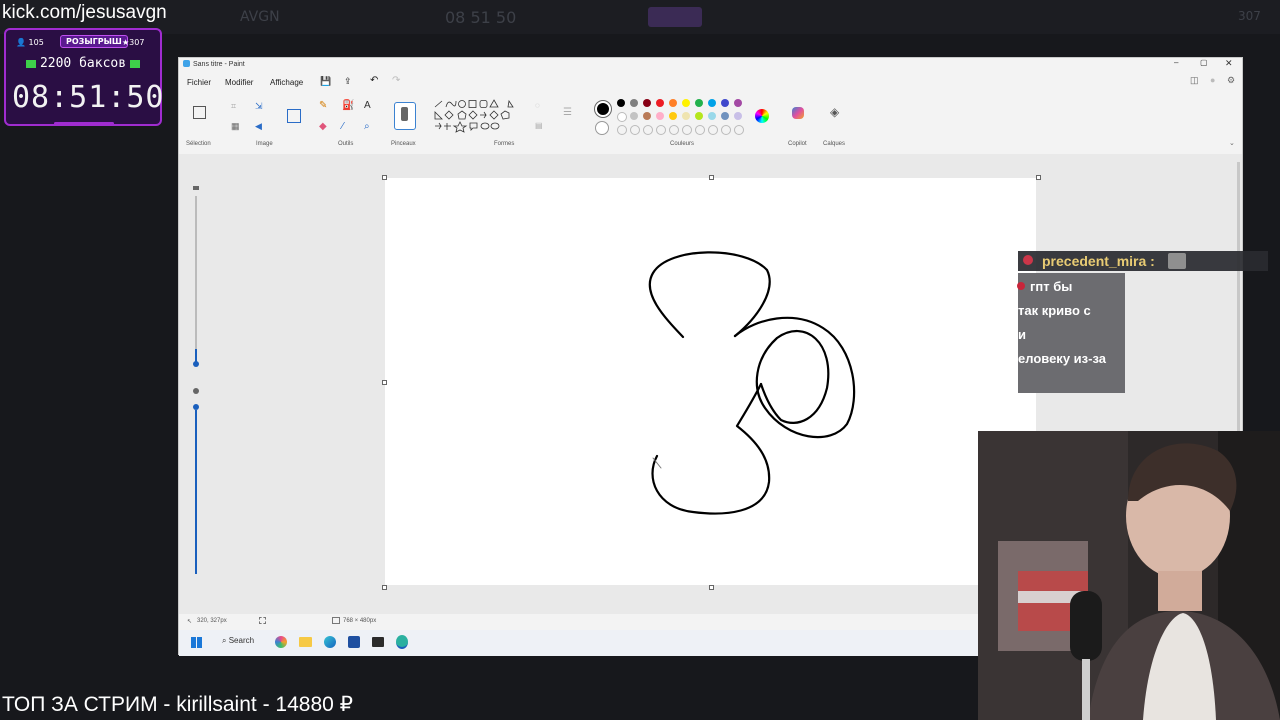 The width and height of the screenshot is (1280, 720). Describe the element at coordinates (196, 188) in the screenshot. I see `slider-top-handle` at that location.